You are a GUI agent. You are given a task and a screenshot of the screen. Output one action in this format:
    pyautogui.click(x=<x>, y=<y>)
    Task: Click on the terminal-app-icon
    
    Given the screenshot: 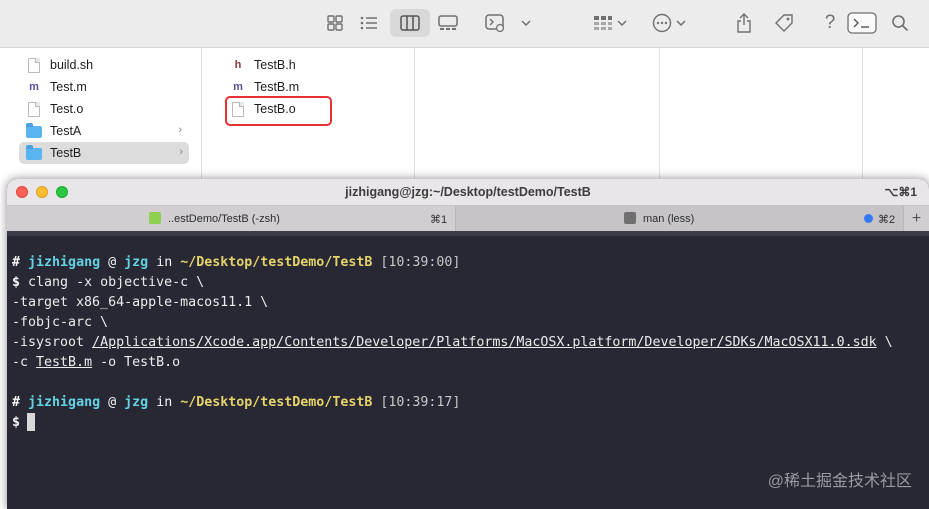 What is the action you would take?
    pyautogui.click(x=495, y=23)
    